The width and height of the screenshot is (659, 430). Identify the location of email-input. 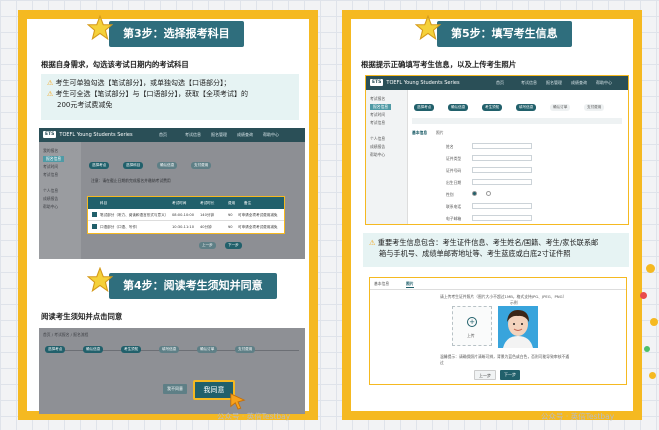
(502, 218).